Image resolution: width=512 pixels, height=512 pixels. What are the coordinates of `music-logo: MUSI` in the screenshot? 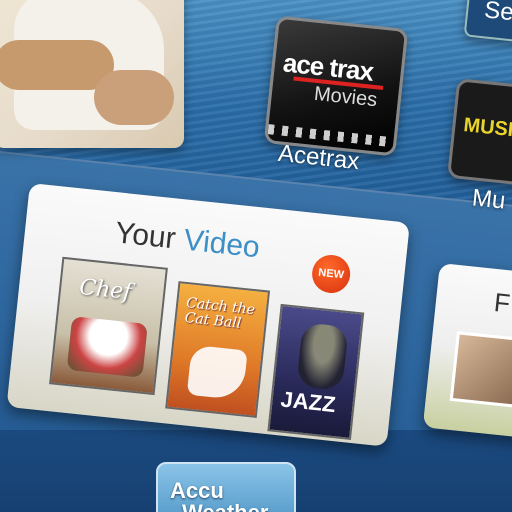 It's located at (487, 128).